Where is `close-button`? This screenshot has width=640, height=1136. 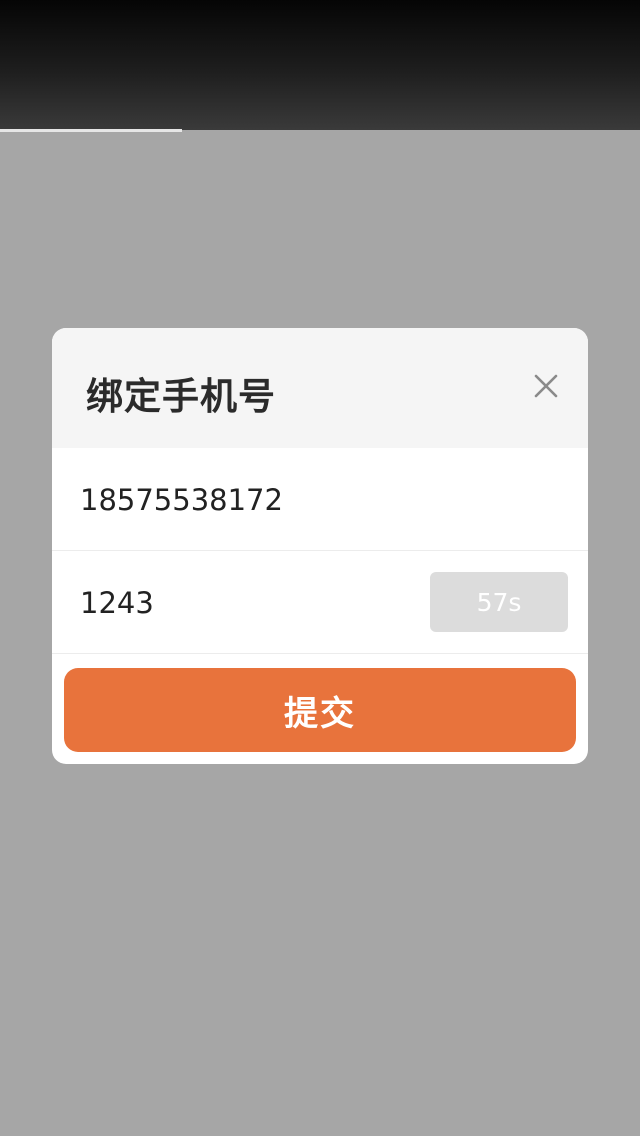 close-button is located at coordinates (546, 386).